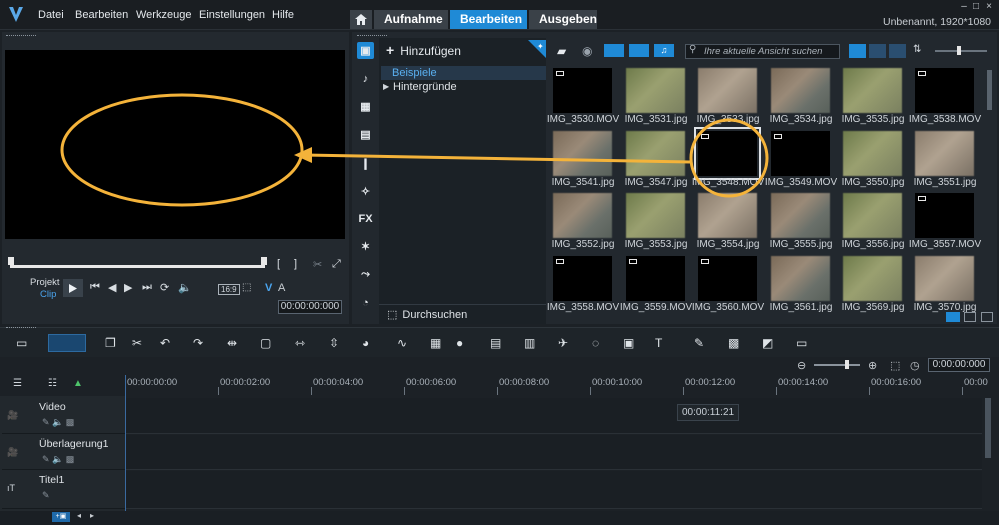 The width and height of the screenshot is (999, 525). Describe the element at coordinates (563, 19) in the screenshot. I see `tab-ausgeben: Ausgeben` at that location.